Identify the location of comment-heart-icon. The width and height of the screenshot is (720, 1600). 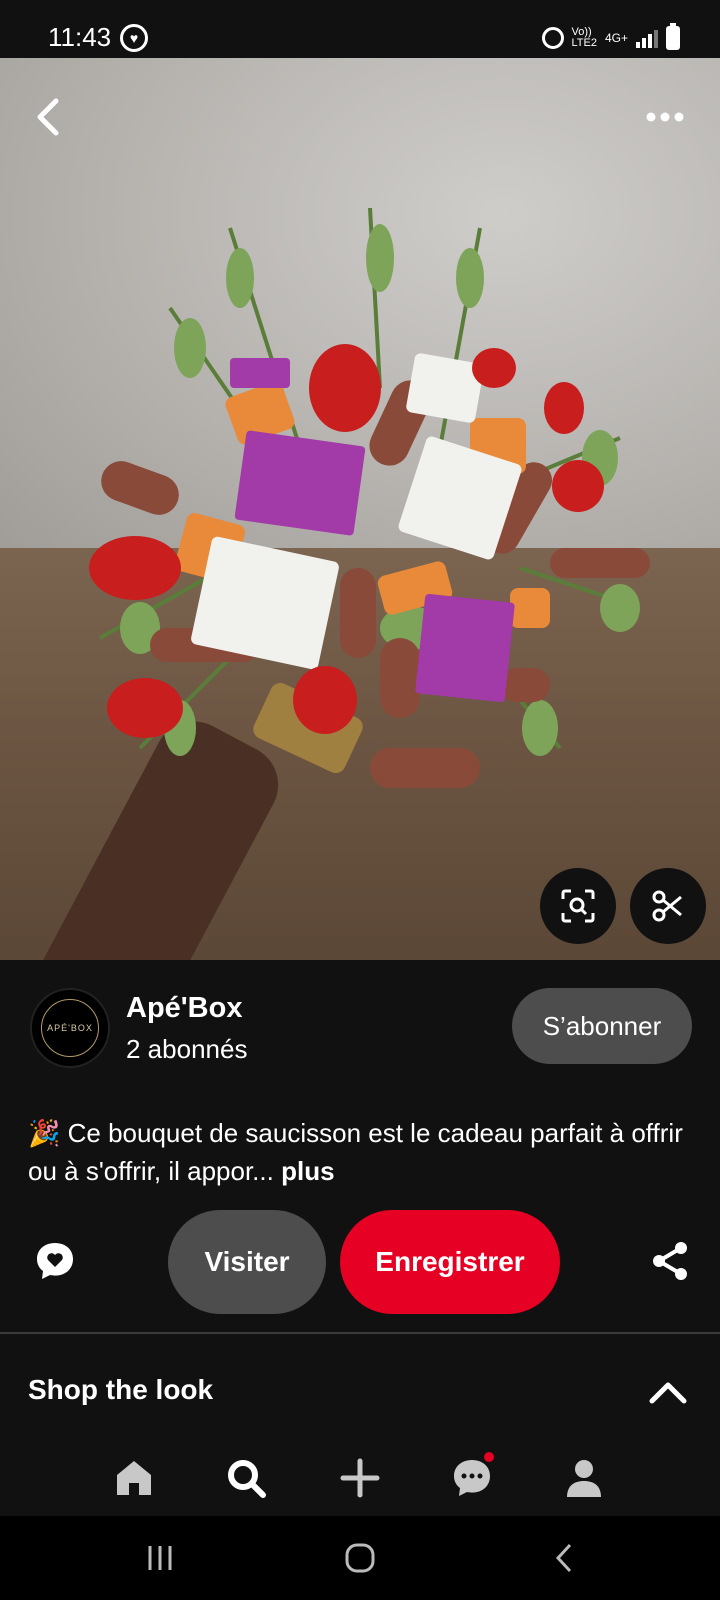
(55, 1261).